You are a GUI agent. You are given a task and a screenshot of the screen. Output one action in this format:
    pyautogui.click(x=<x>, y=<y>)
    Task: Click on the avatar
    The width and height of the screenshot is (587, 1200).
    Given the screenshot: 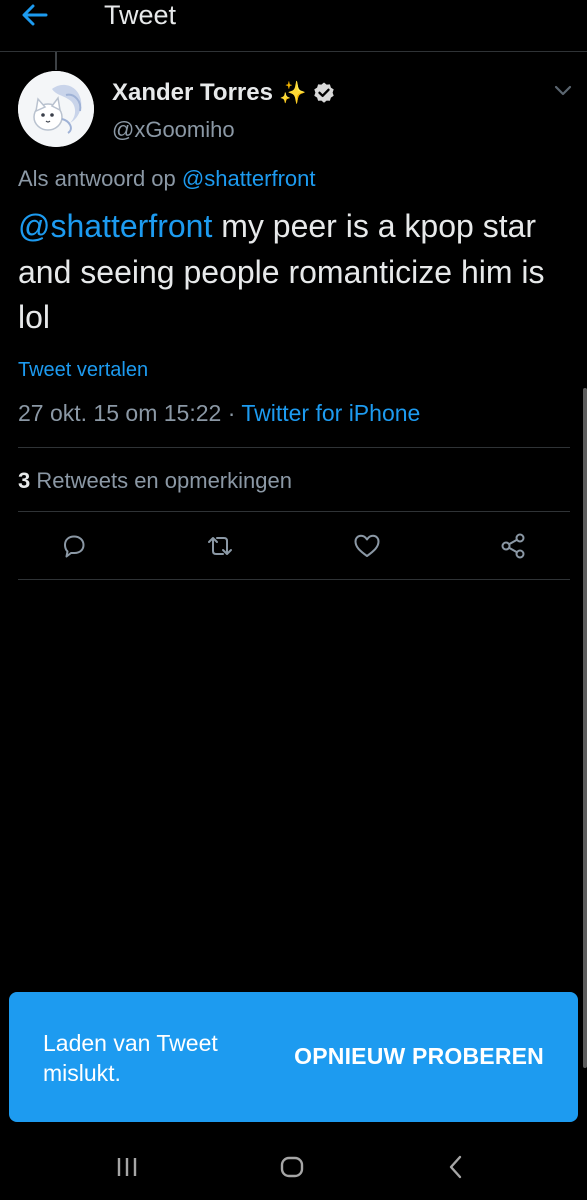 What is the action you would take?
    pyautogui.click(x=56, y=109)
    